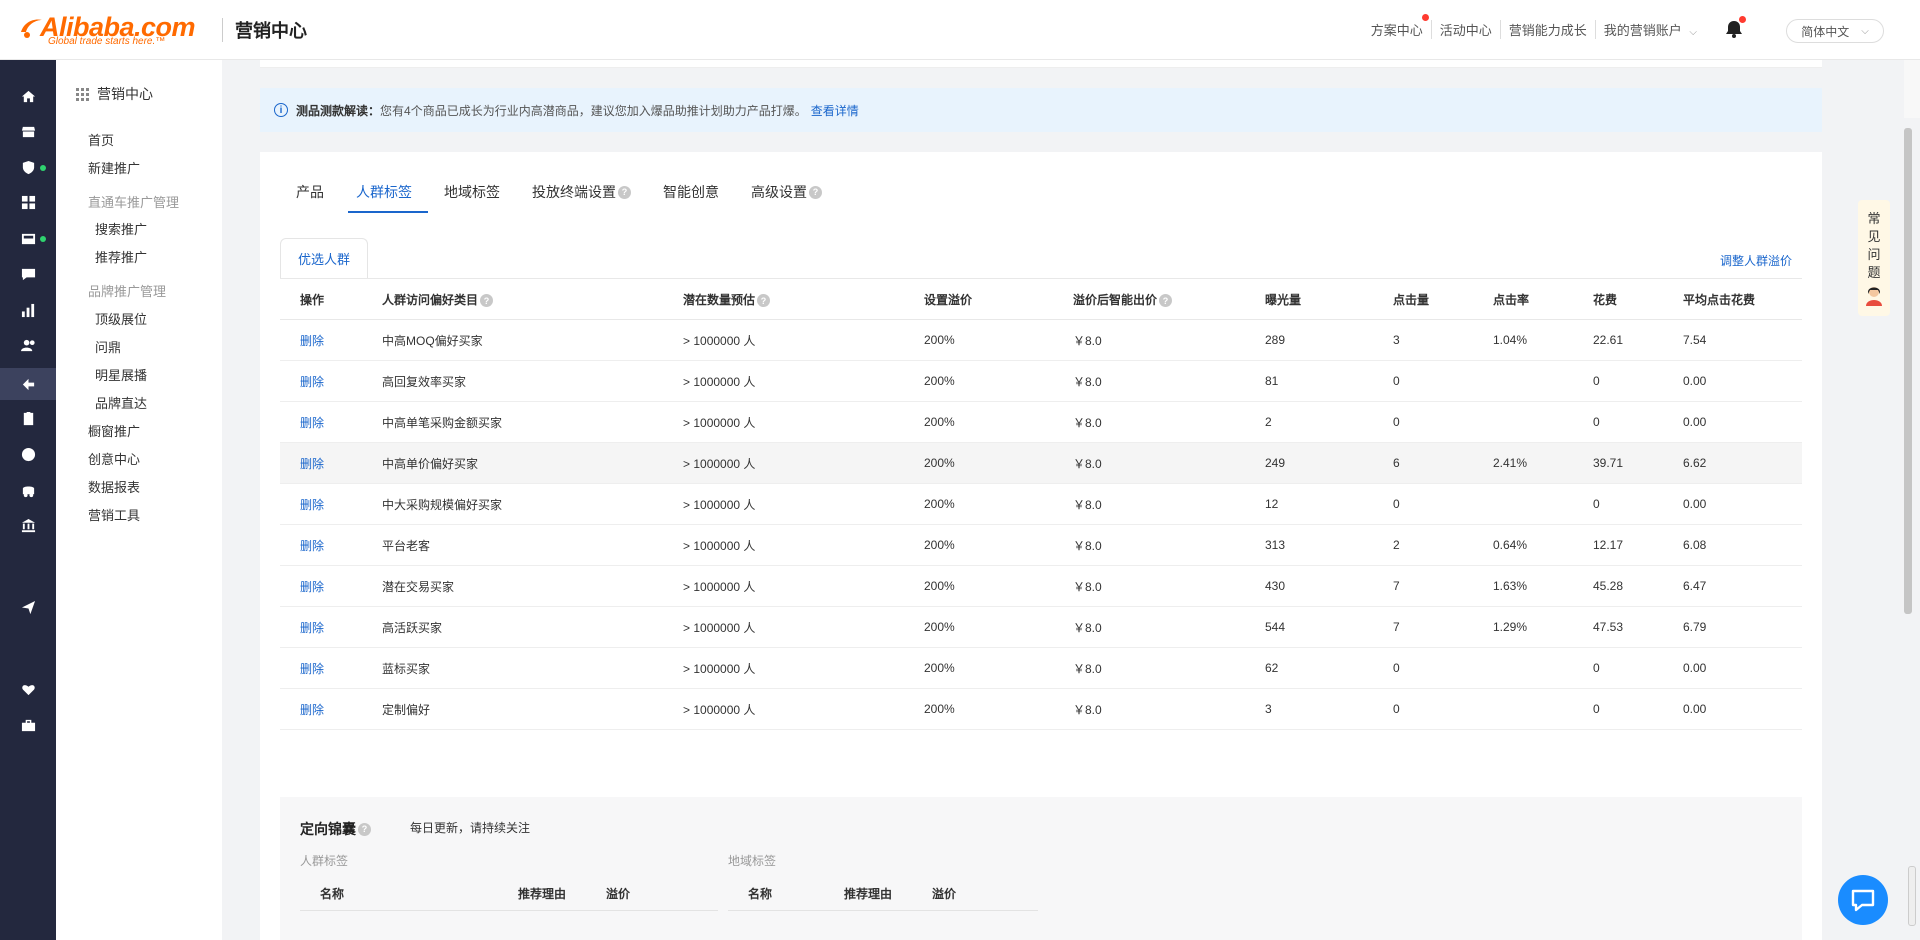 This screenshot has width=1920, height=940. I want to click on cell-category: 平台老客, so click(406, 545).